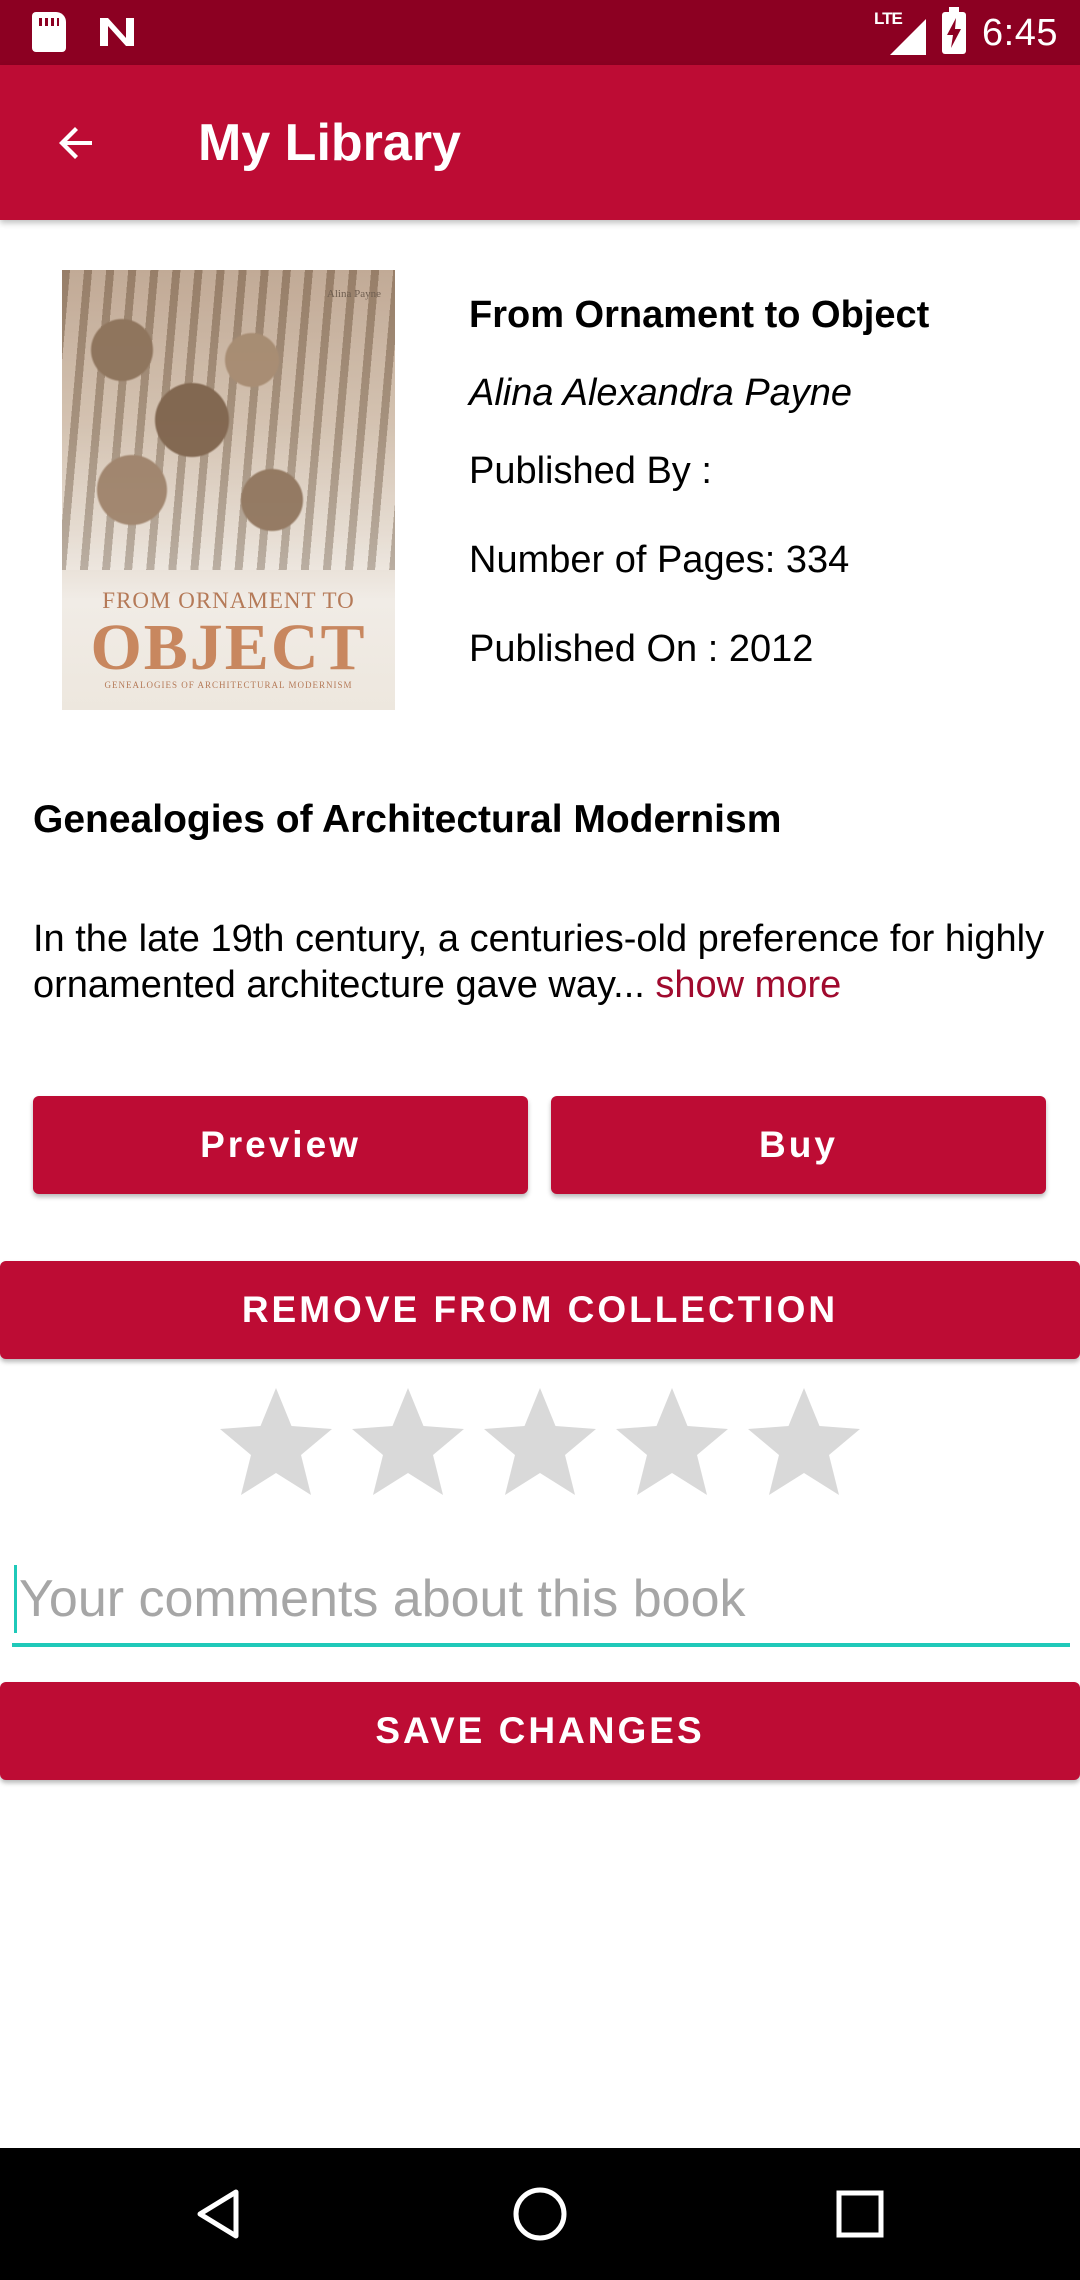 This screenshot has width=1080, height=2280. What do you see at coordinates (220, 2214) in the screenshot?
I see `nav-back-icon` at bounding box center [220, 2214].